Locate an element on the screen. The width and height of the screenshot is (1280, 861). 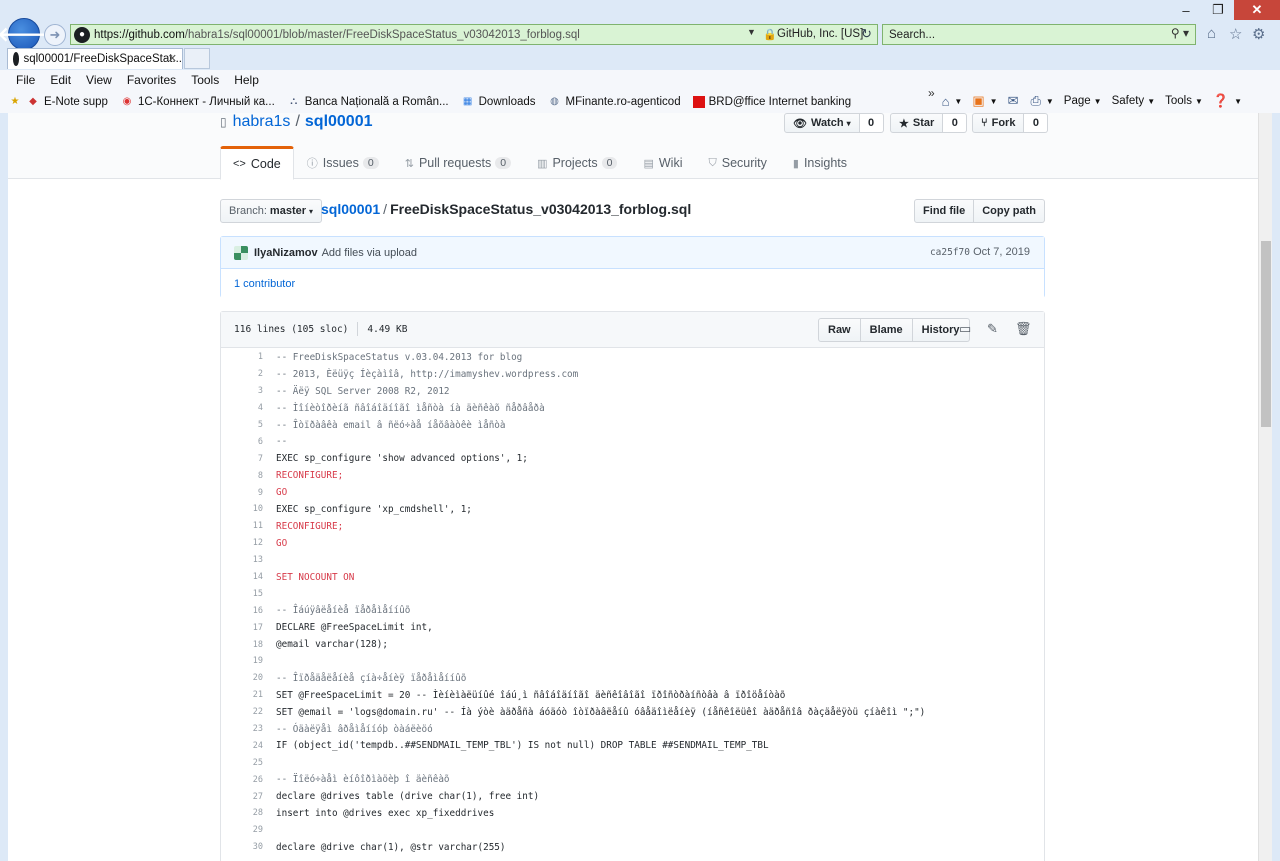
menu-view: View is located at coordinates (99, 80).